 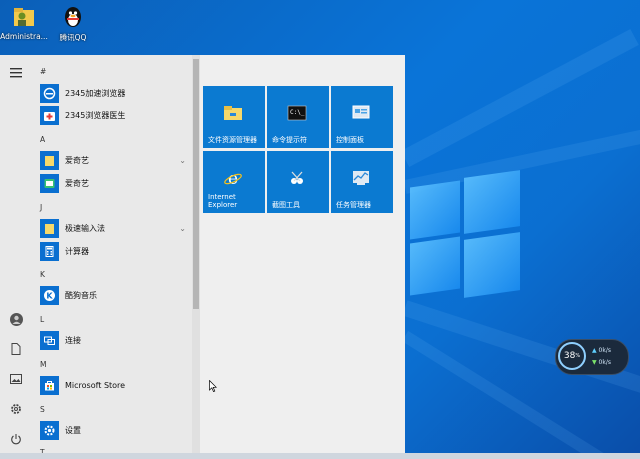 What do you see at coordinates (73, 430) in the screenshot?
I see `app-name: 设置` at bounding box center [73, 430].